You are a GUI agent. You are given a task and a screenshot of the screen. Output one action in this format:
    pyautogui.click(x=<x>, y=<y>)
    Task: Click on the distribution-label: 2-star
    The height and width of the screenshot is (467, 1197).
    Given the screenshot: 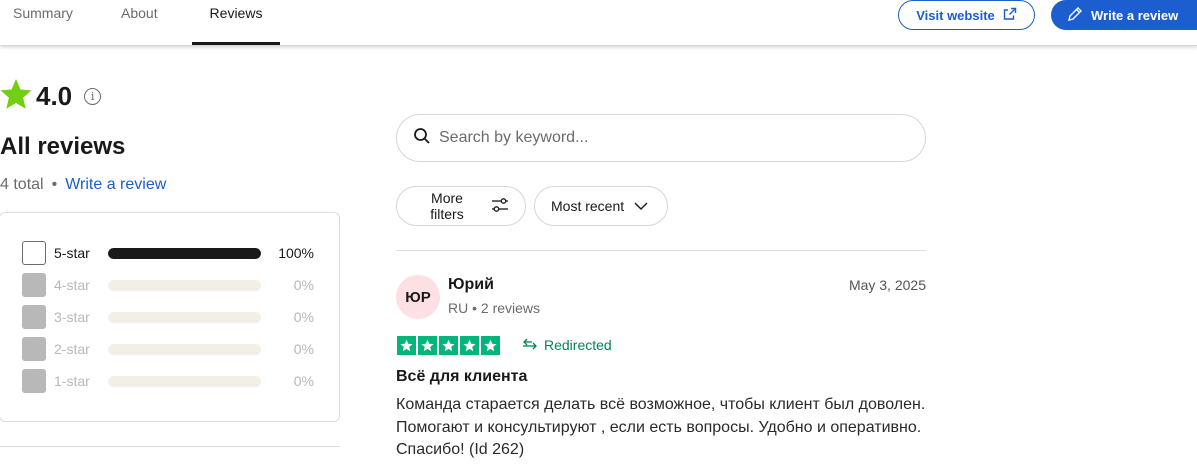 What is the action you would take?
    pyautogui.click(x=72, y=349)
    